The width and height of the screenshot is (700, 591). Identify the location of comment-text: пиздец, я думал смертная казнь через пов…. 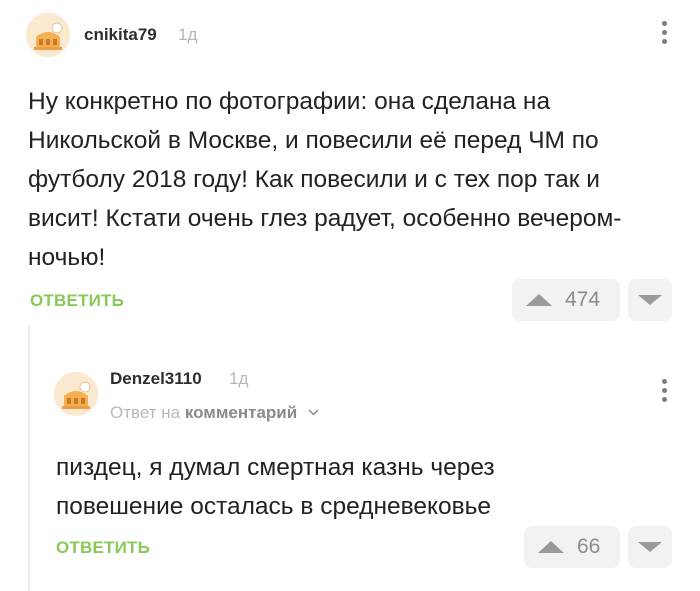
(275, 487).